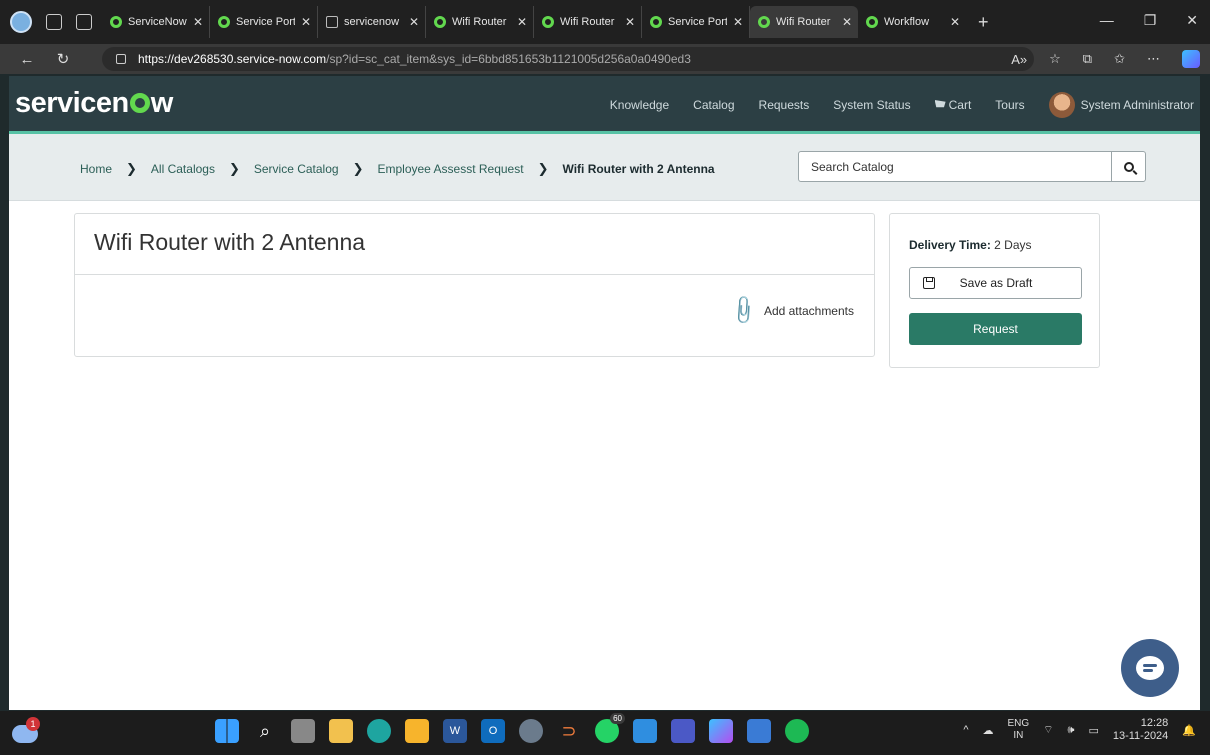  What do you see at coordinates (1018, 730) in the screenshot?
I see `language-indicator: ENG IN` at bounding box center [1018, 730].